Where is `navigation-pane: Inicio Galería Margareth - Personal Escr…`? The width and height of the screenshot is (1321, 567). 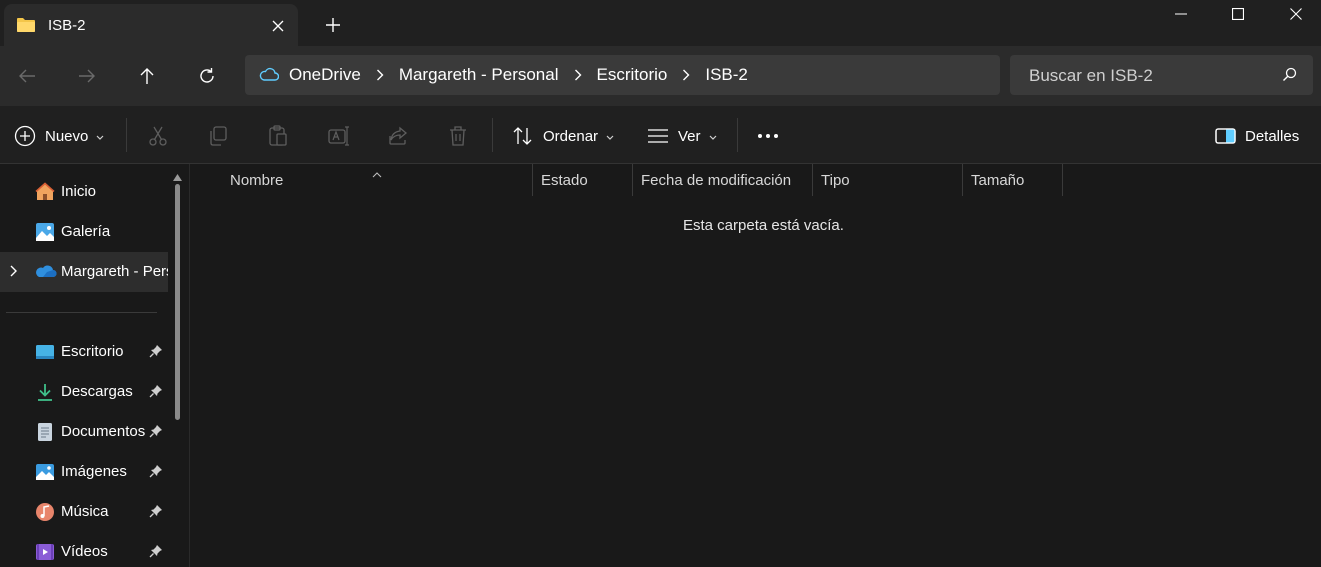
navigation-pane: Inicio Galería Margareth - Personal Escr… is located at coordinates (95, 365).